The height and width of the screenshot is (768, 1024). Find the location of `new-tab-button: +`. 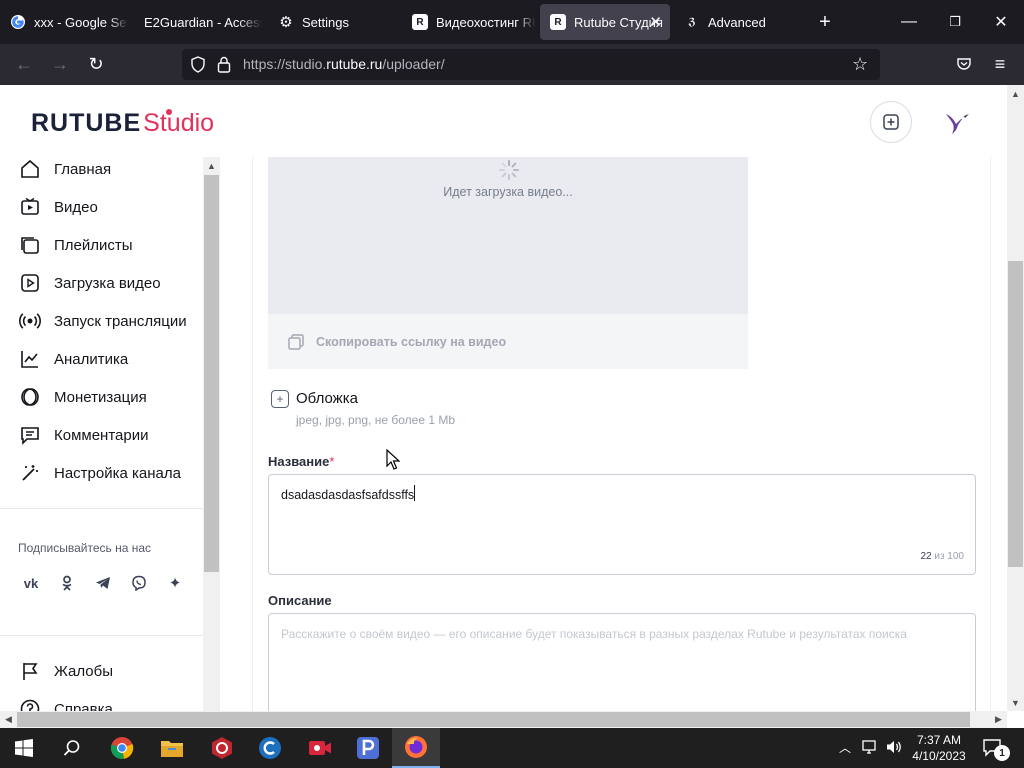

new-tab-button: + is located at coordinates (825, 22).